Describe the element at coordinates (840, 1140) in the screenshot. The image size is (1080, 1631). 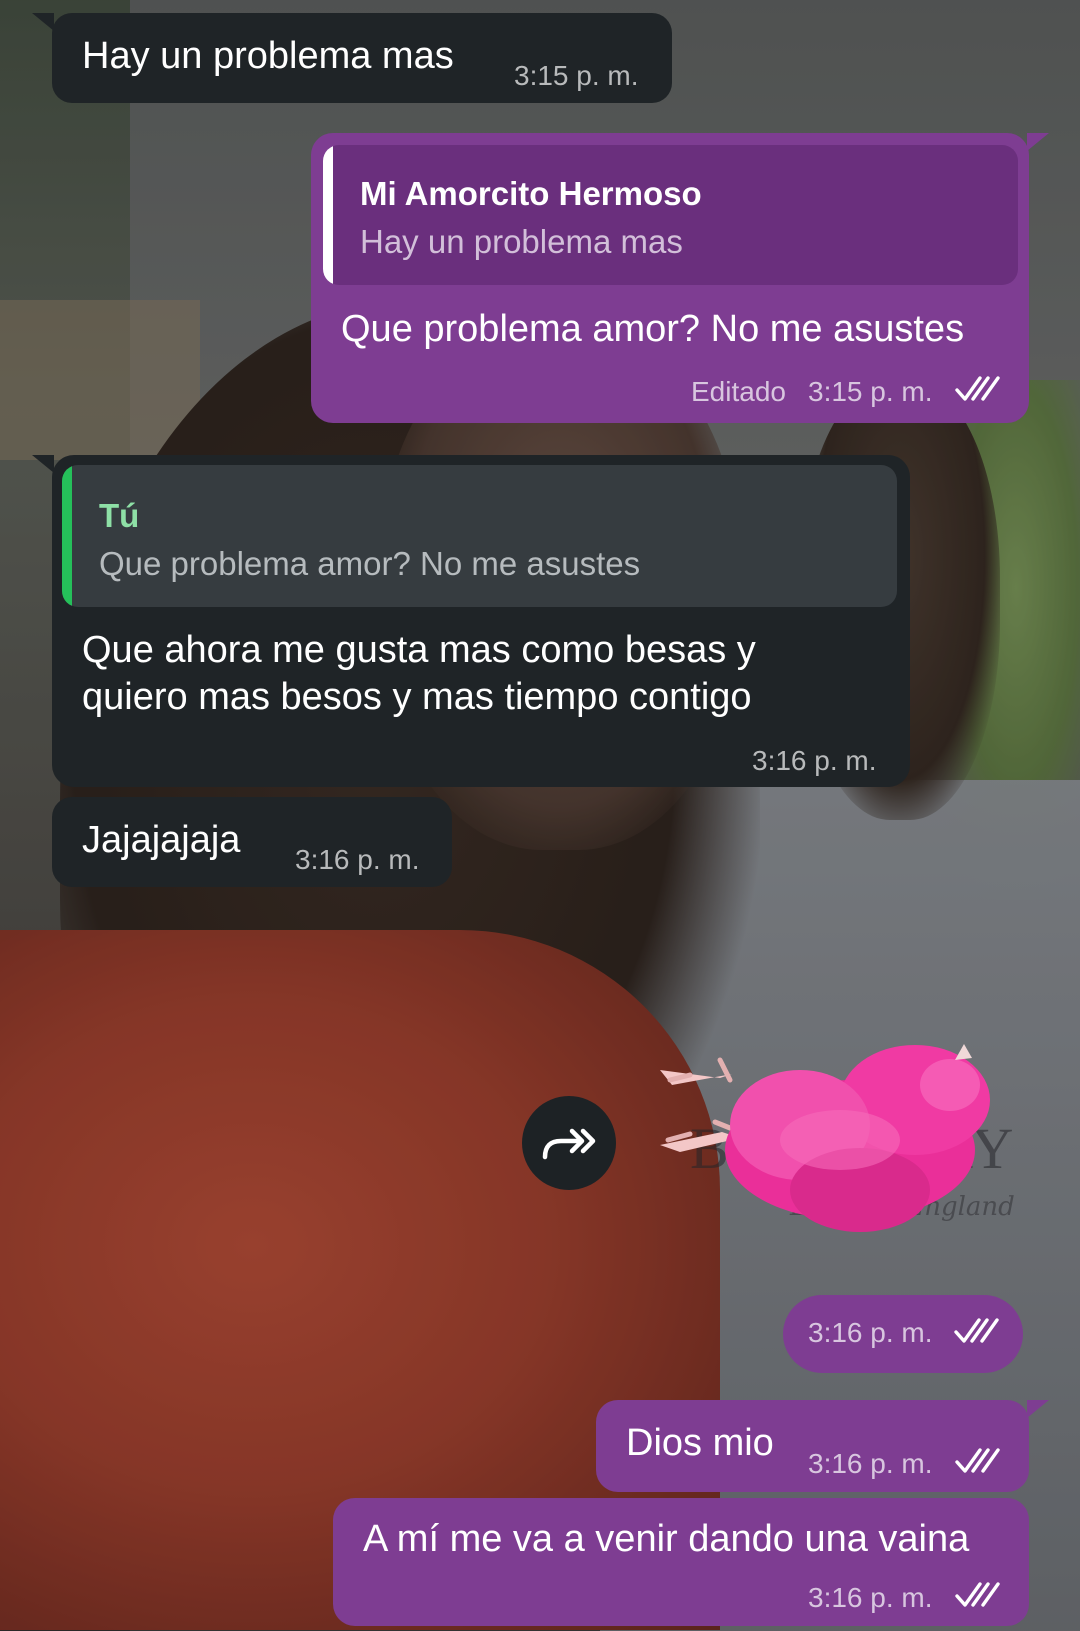
I see `pink-chick-sticker` at that location.